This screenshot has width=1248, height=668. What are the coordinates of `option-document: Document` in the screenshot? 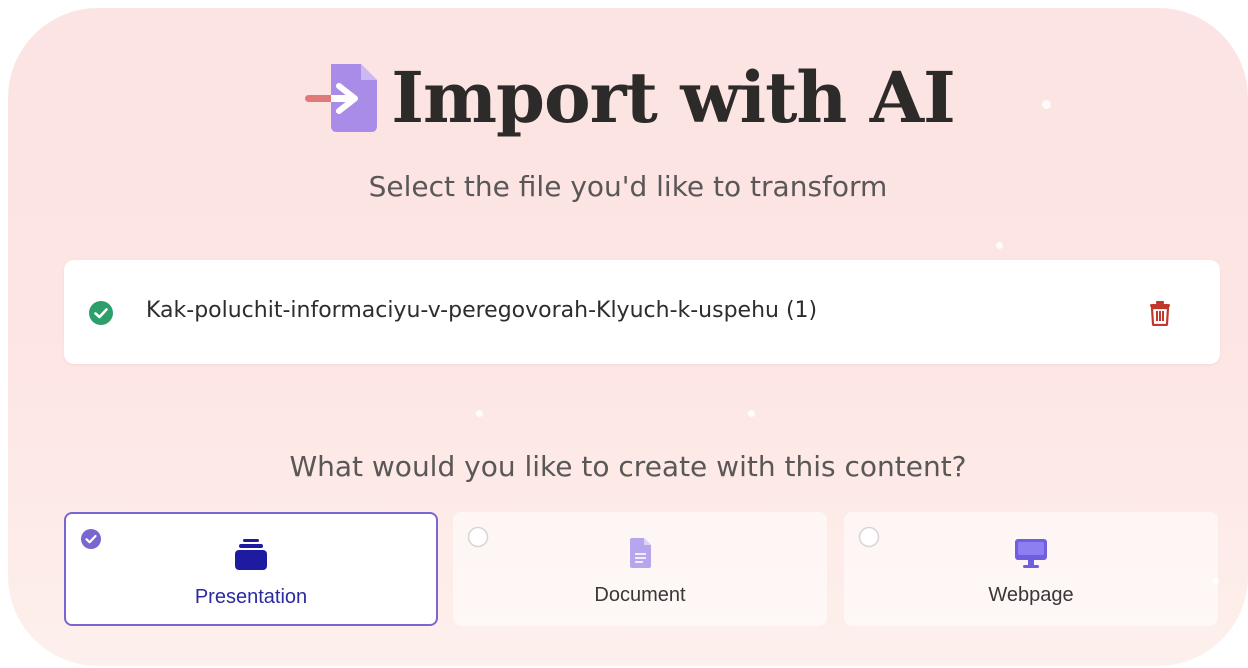 It's located at (640, 569).